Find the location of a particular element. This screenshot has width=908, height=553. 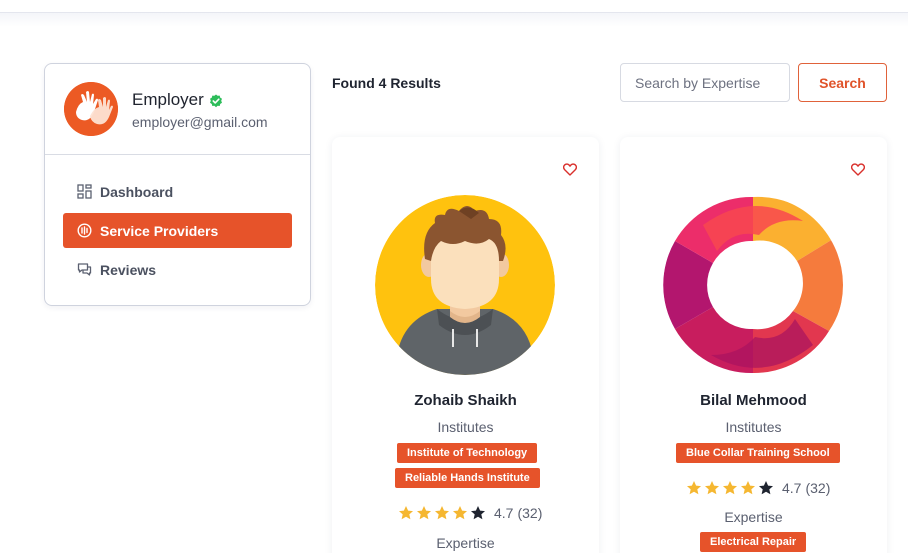

top-header is located at coordinates (454, 6).